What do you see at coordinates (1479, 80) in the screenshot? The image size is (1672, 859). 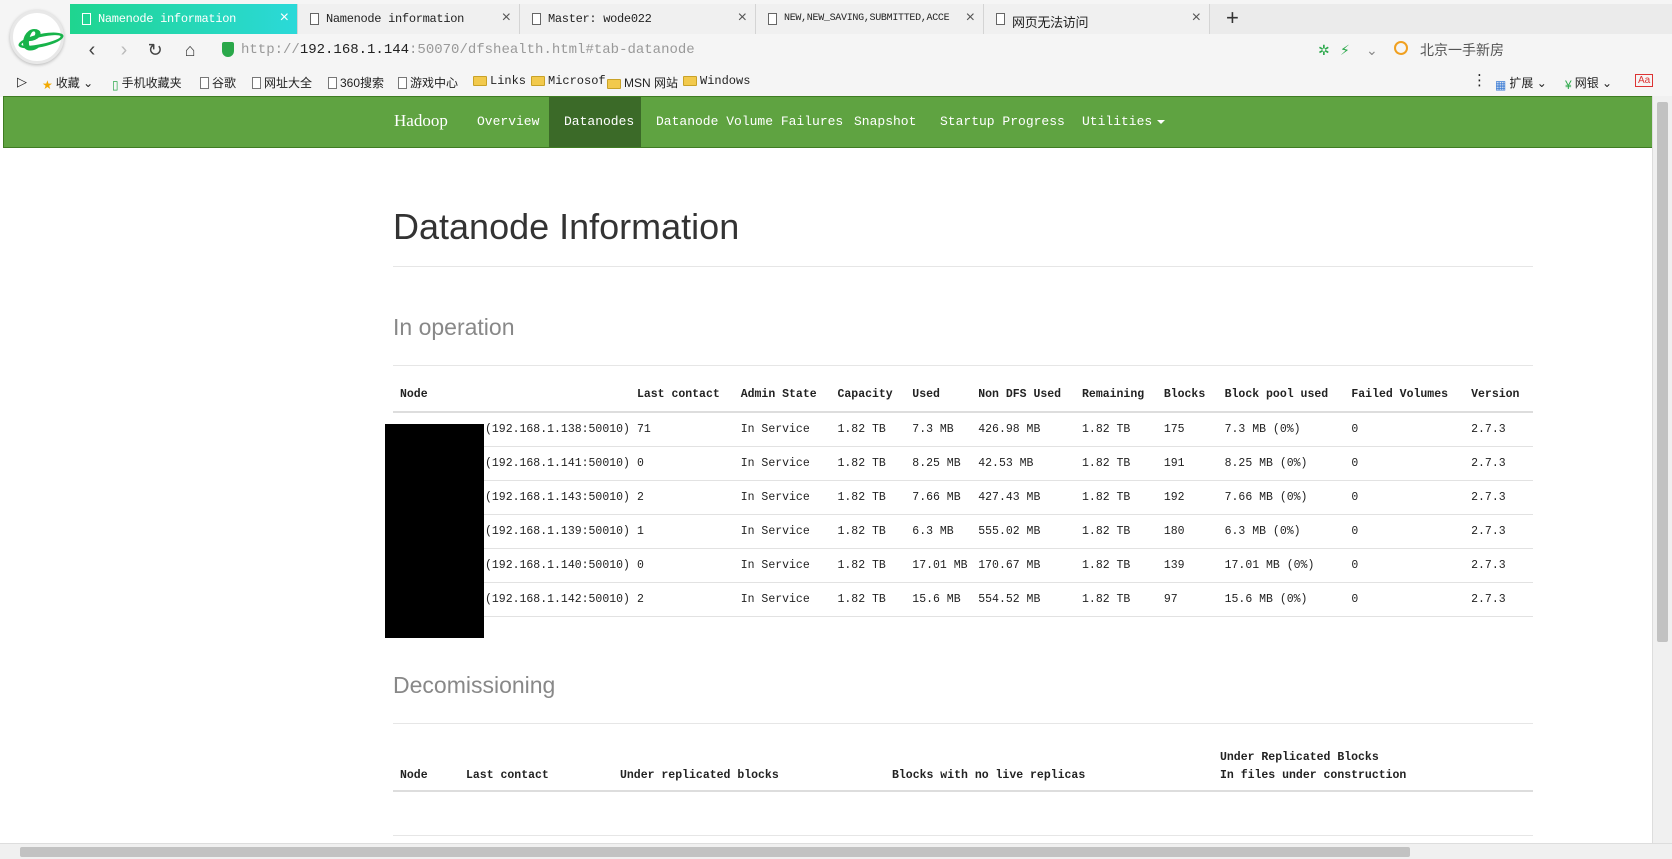 I see `more-menu-icon: ⋮` at bounding box center [1479, 80].